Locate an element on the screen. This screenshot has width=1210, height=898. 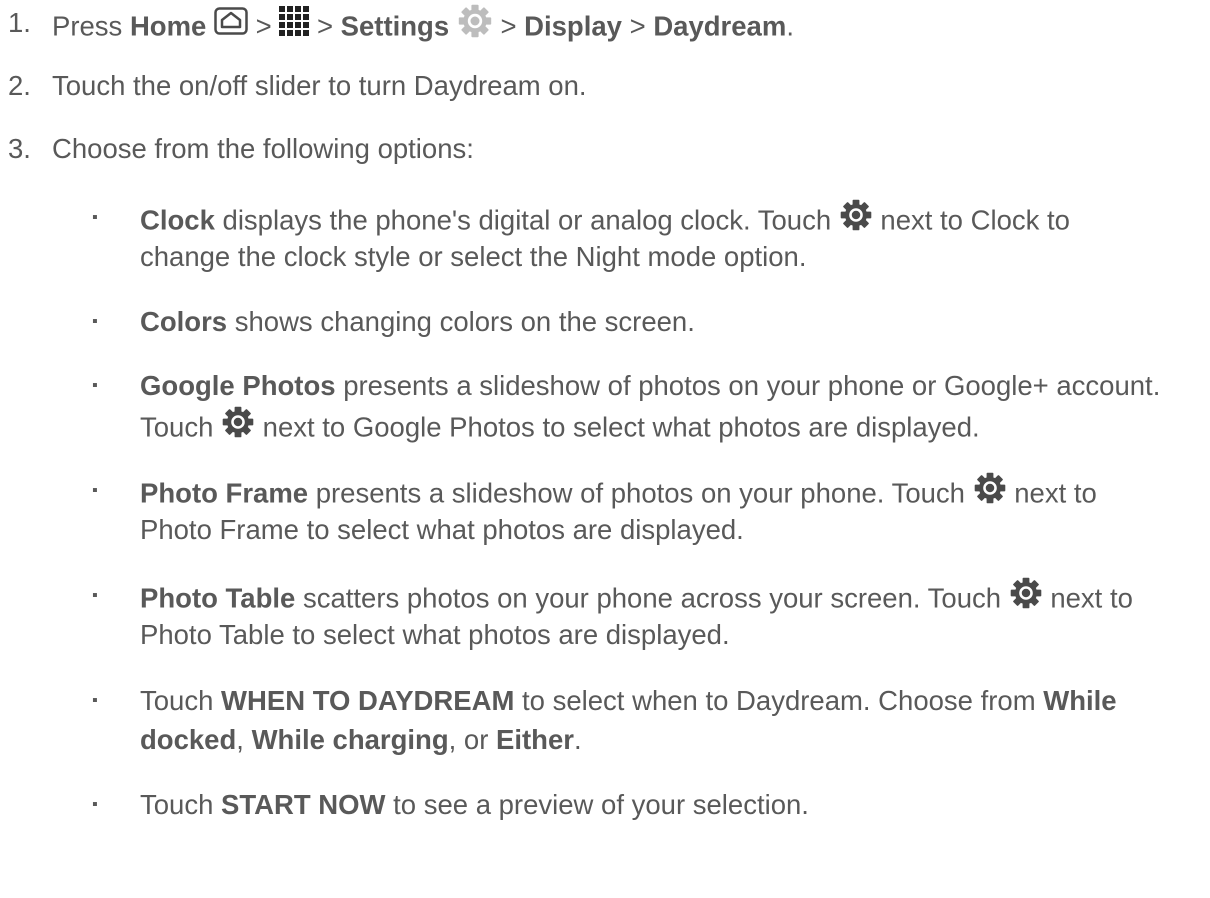
option-description: to select when to Daydream. Choose from is located at coordinates (779, 700).